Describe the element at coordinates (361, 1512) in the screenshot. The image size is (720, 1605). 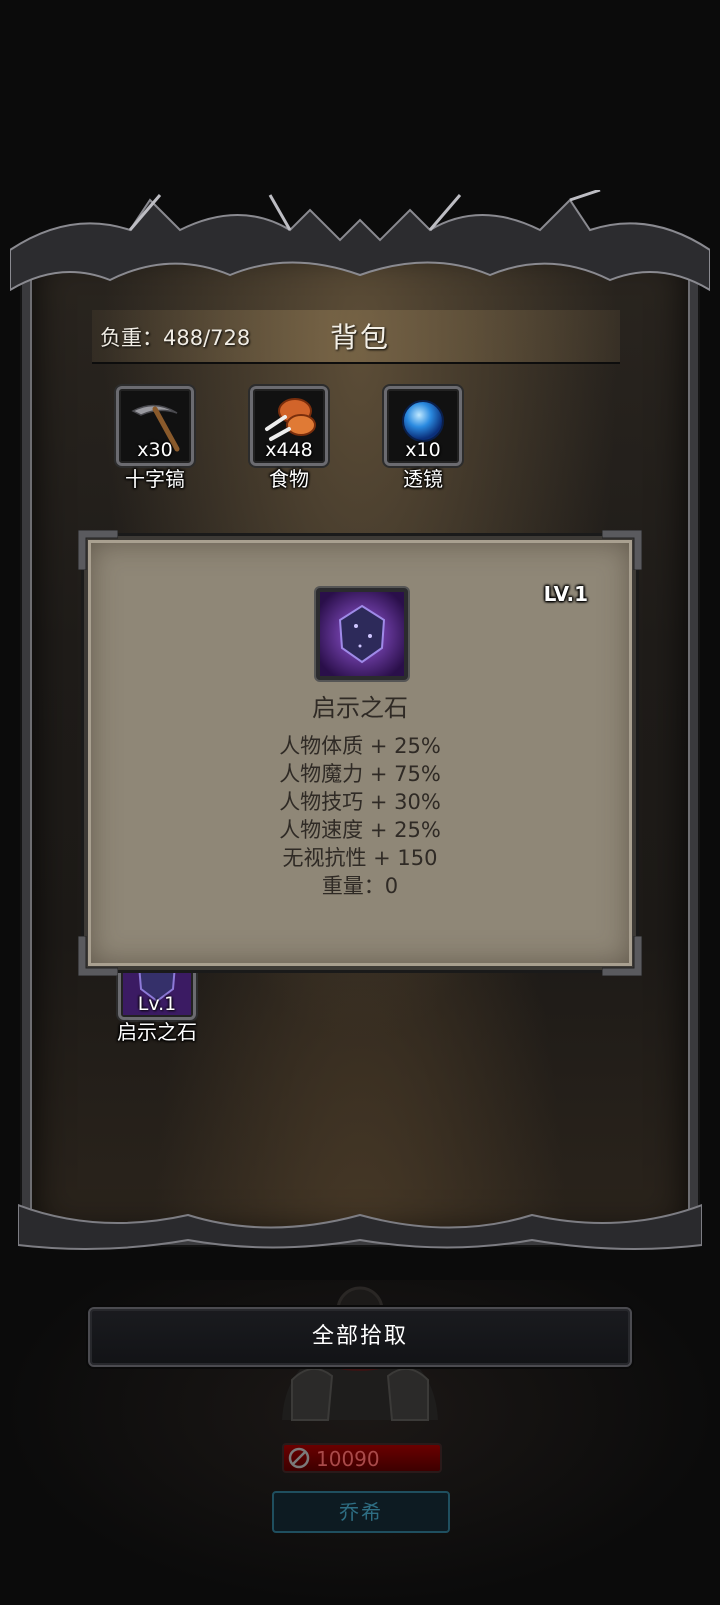
I see `character-name: 乔希` at that location.